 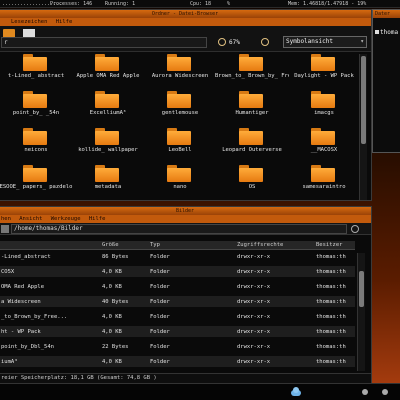 What do you see at coordinates (180, 76) in the screenshot?
I see `folder-label: Aurora Widescreen` at bounding box center [180, 76].